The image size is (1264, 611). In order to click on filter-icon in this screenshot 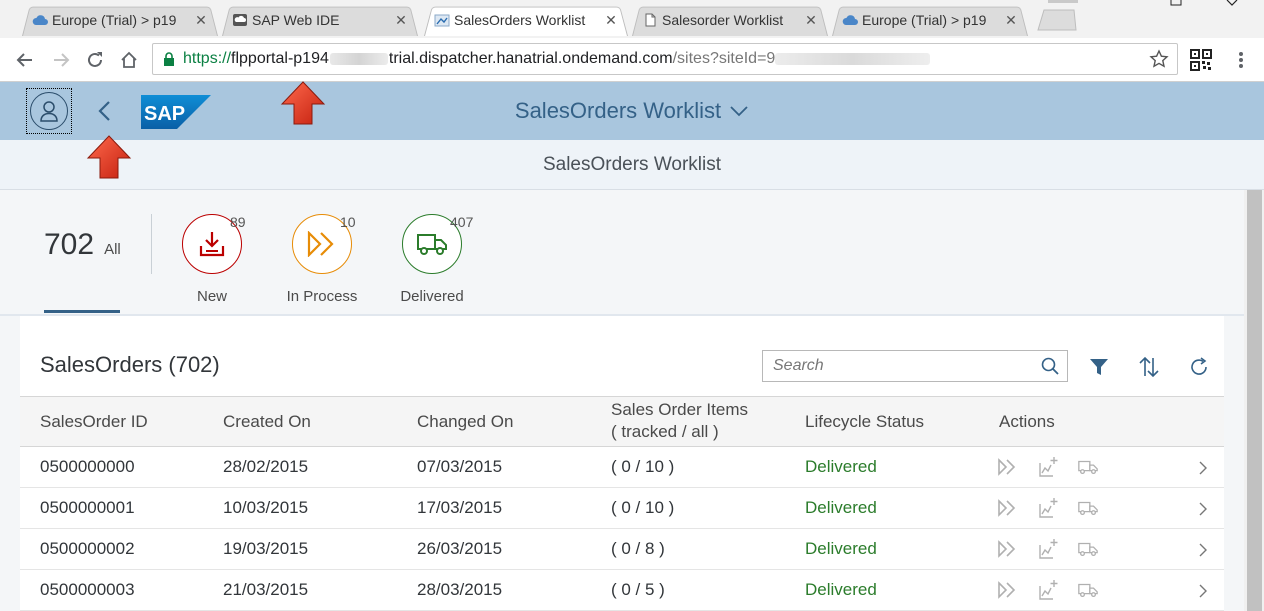, I will do `click(1099, 367)`.